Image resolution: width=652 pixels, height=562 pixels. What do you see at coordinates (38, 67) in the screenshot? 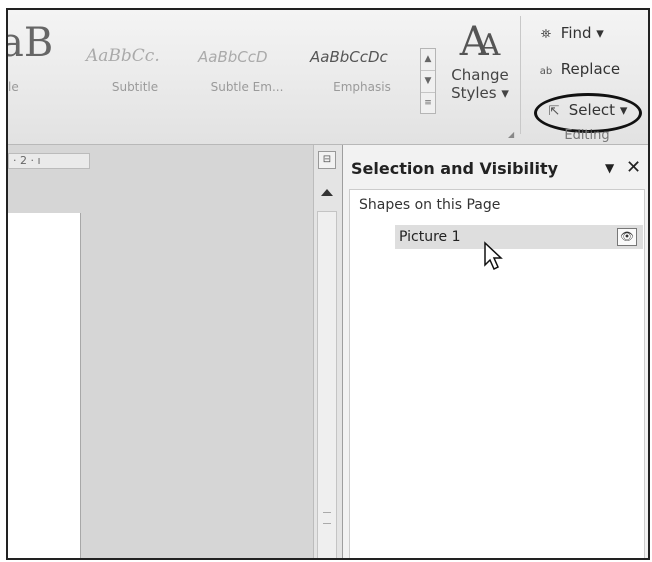
I see `style-item-title: aB le` at bounding box center [38, 67].